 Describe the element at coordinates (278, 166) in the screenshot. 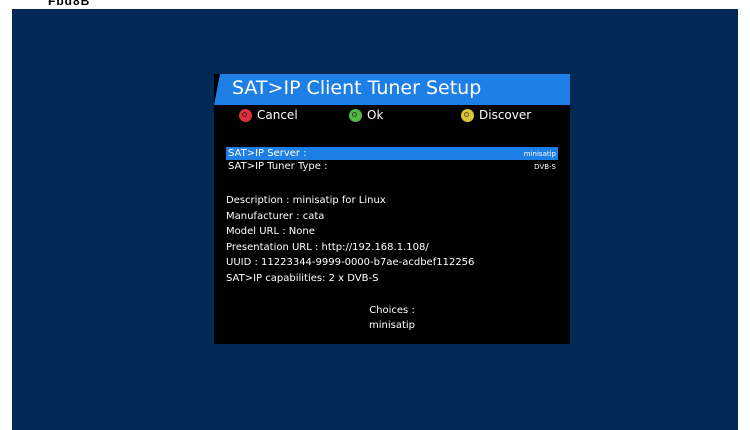

I see `setting-label: SAT>IP Tuner Type :` at that location.